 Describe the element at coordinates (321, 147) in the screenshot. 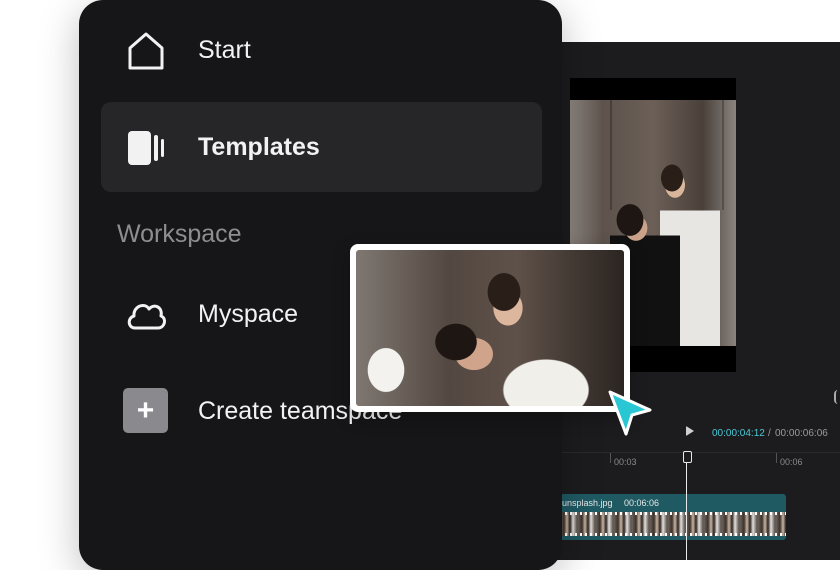

I see `sidebar-item-templates: Templates` at that location.